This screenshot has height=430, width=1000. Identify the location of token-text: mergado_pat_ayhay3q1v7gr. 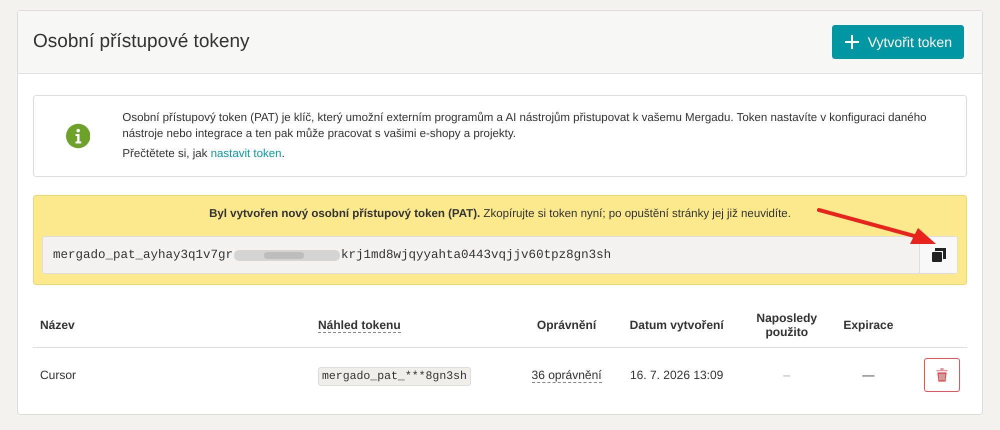
(143, 255).